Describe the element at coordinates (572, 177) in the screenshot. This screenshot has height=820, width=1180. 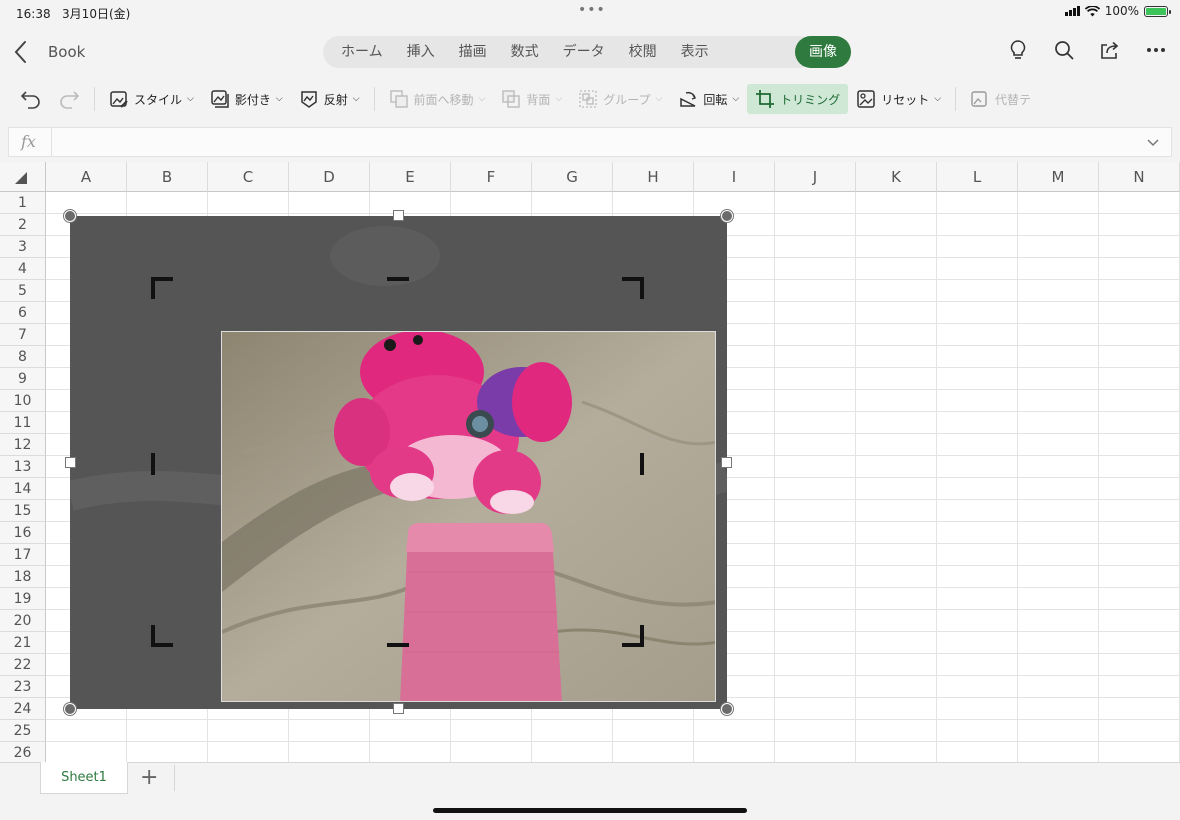
I see `column-header: G` at that location.